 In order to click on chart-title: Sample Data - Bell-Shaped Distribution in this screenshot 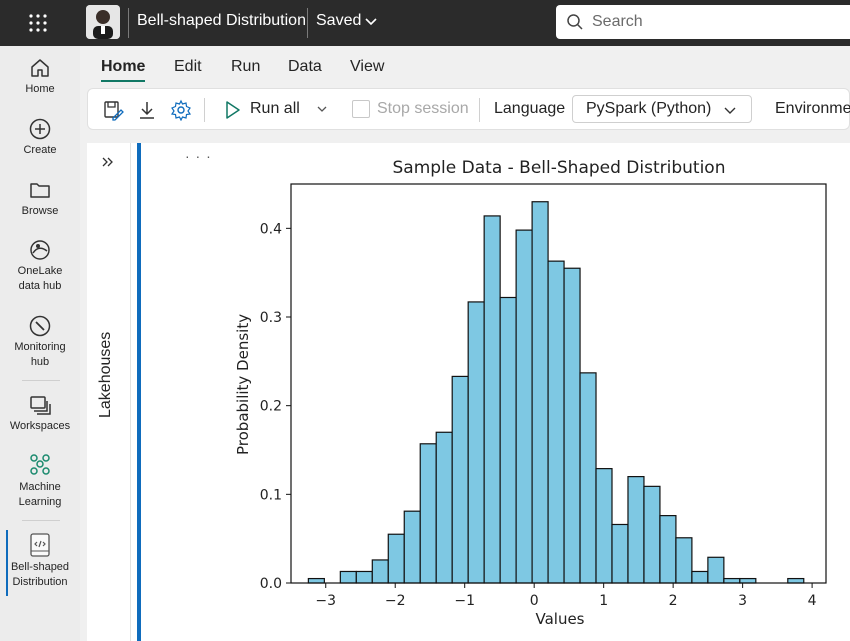, I will do `click(559, 168)`.